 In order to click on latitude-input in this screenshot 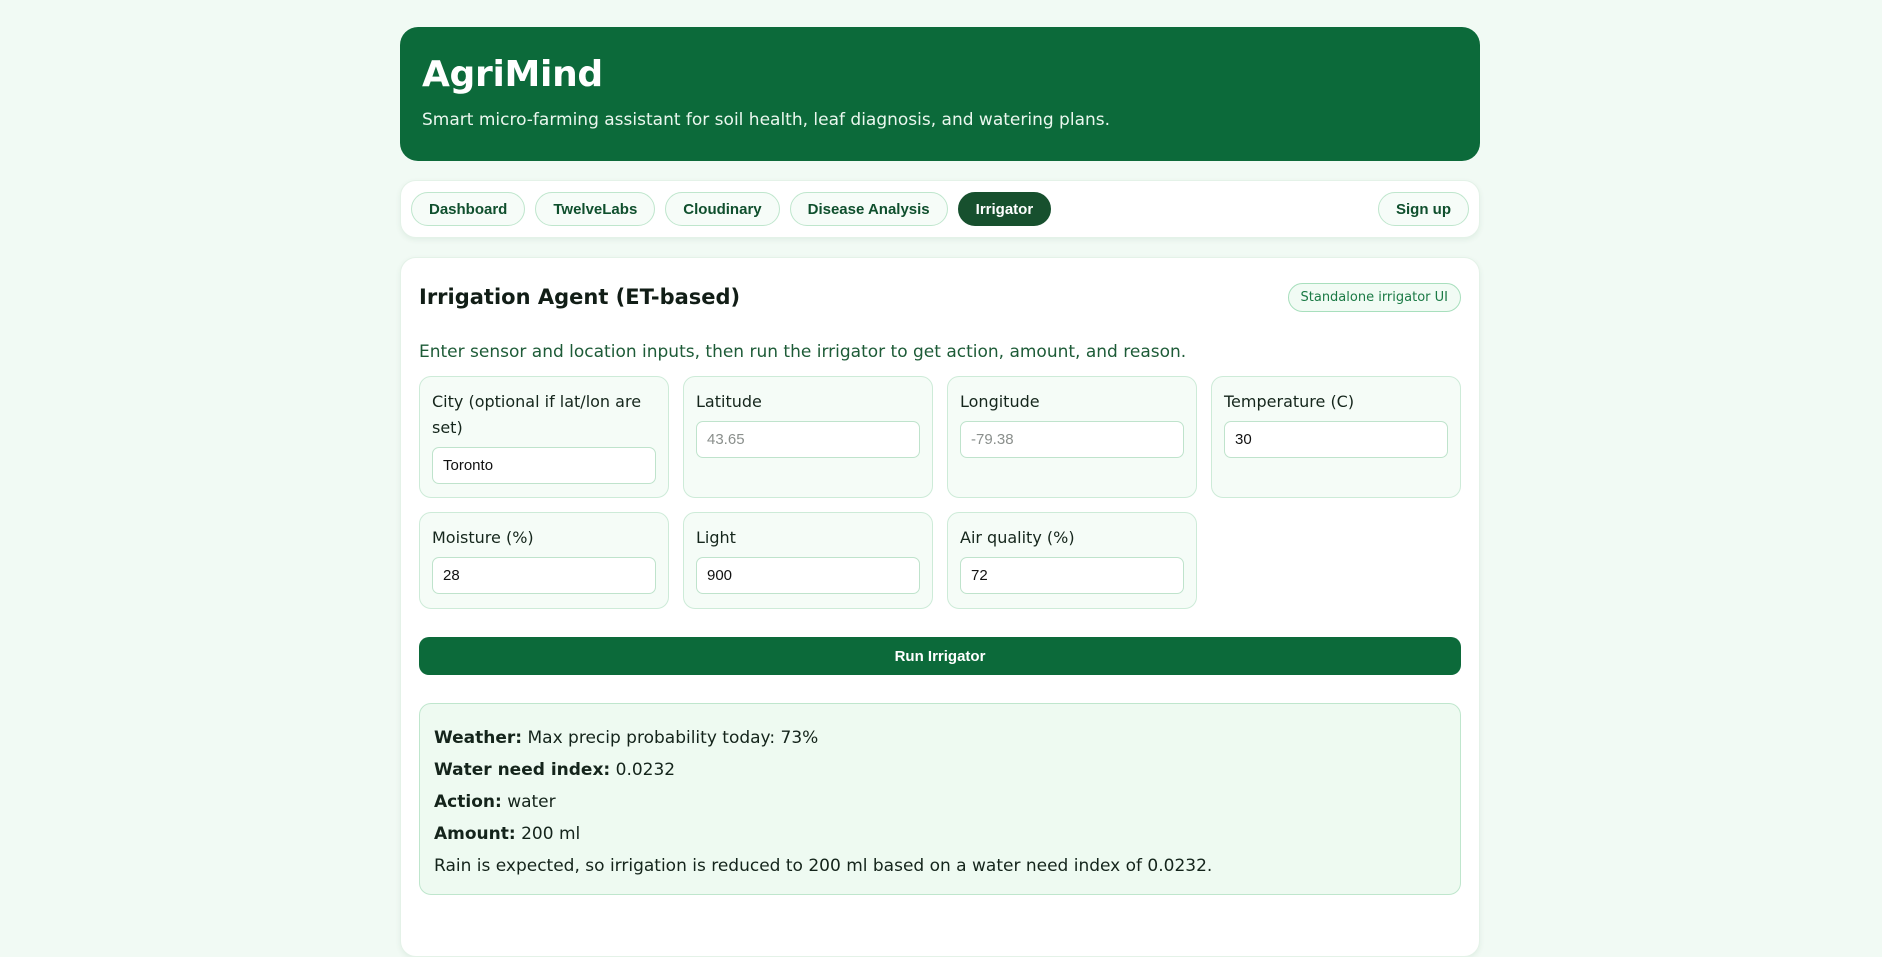, I will do `click(808, 439)`.